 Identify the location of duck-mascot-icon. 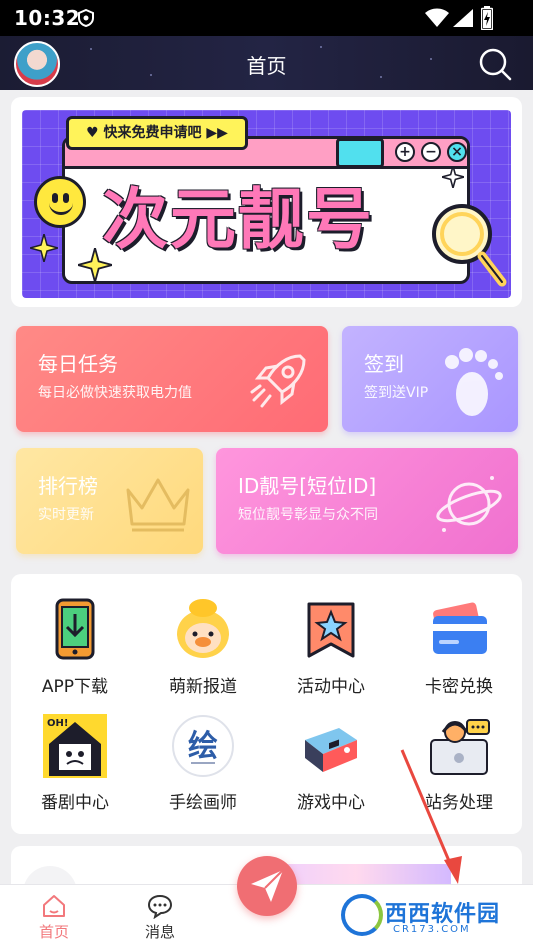
(203, 628).